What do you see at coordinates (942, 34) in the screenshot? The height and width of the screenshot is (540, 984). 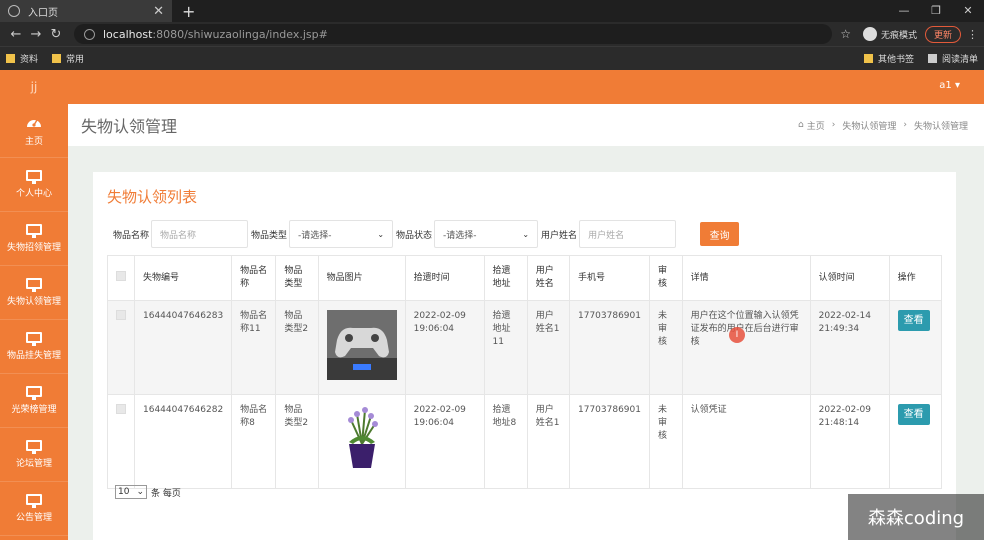 I see `update-button: 更新` at bounding box center [942, 34].